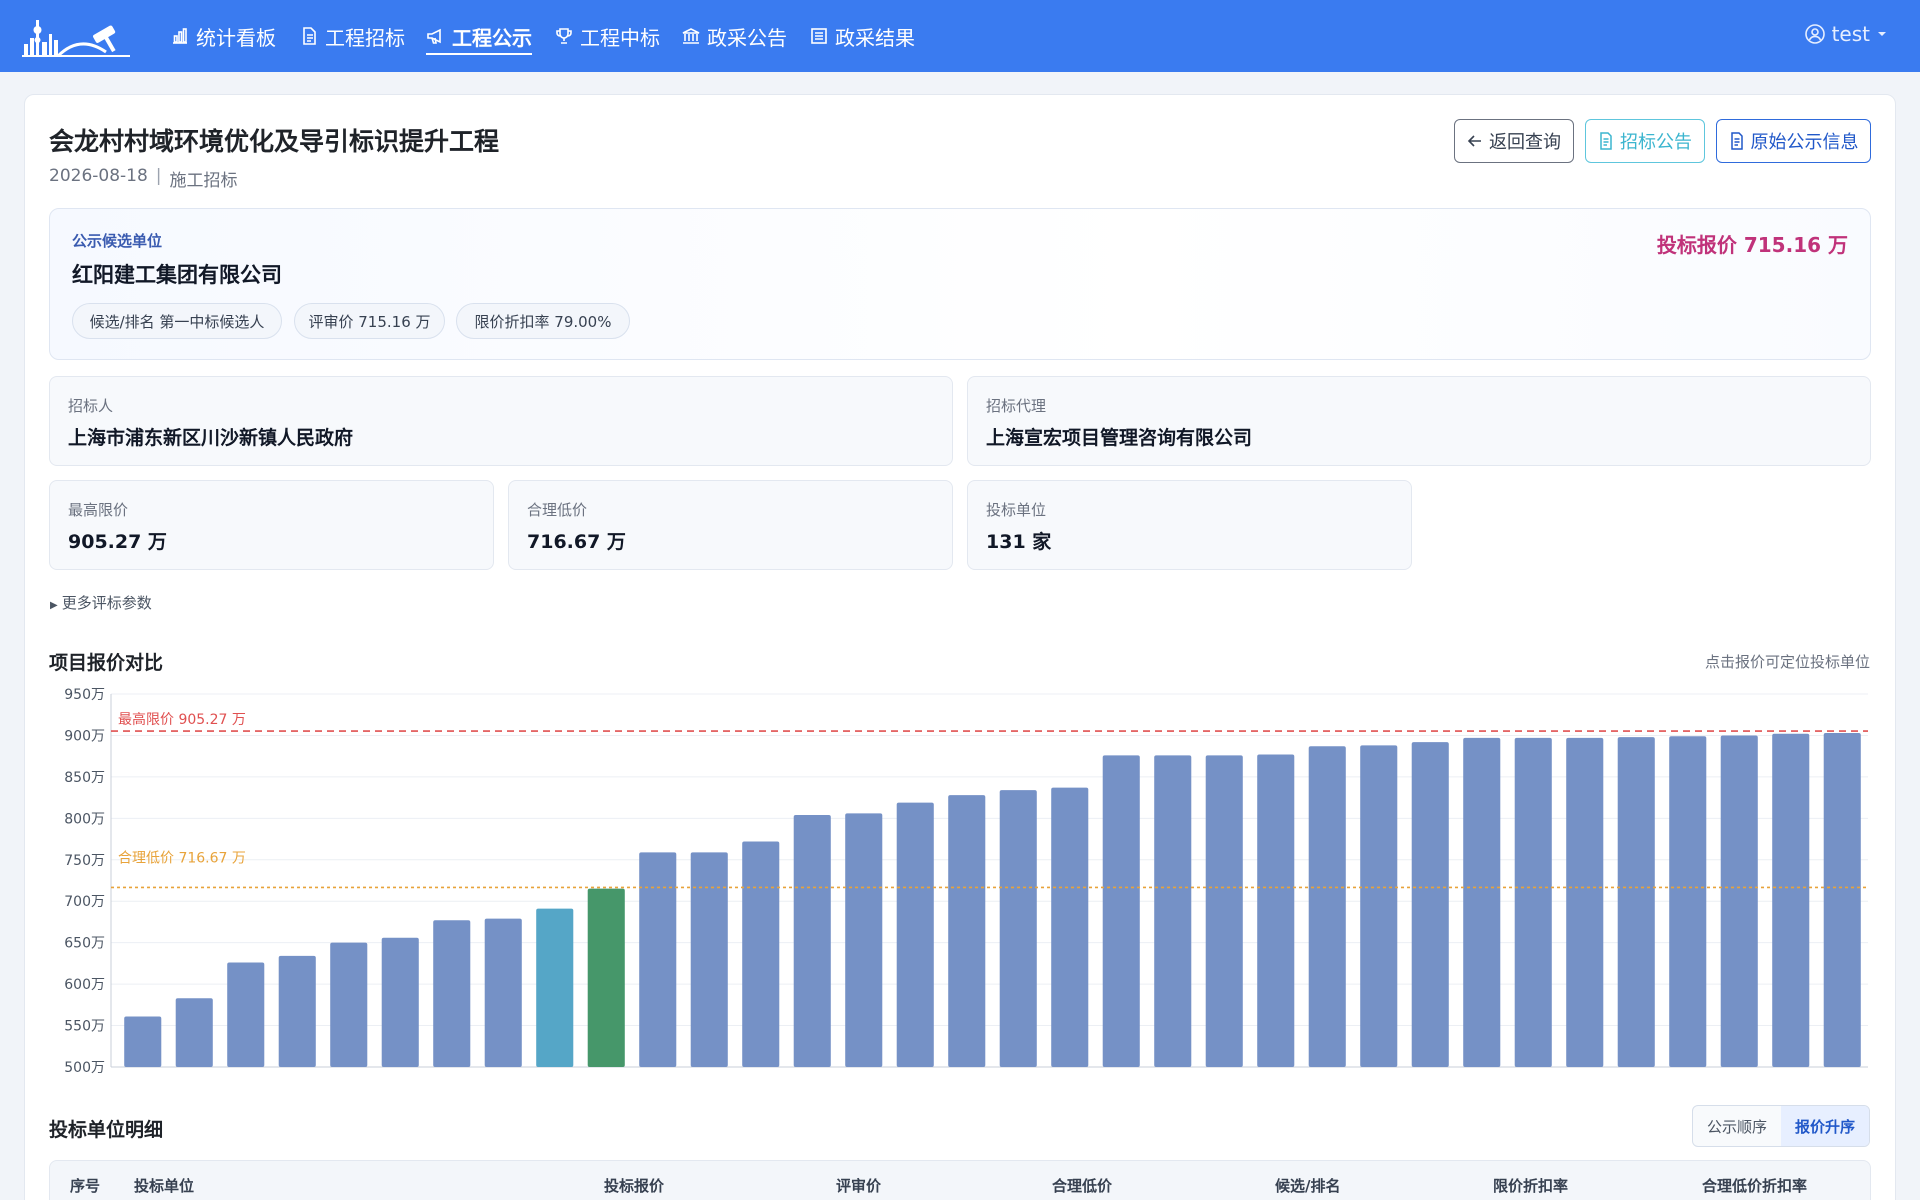 The height and width of the screenshot is (1200, 1920). What do you see at coordinates (1119, 438) in the screenshot?
I see `agent-value: 上海宣宏项目管理咨询有限公司` at bounding box center [1119, 438].